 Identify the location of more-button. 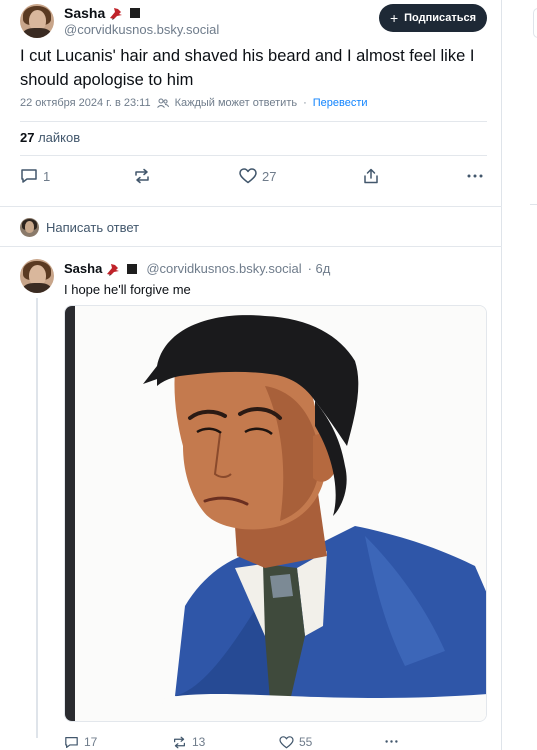
(475, 176).